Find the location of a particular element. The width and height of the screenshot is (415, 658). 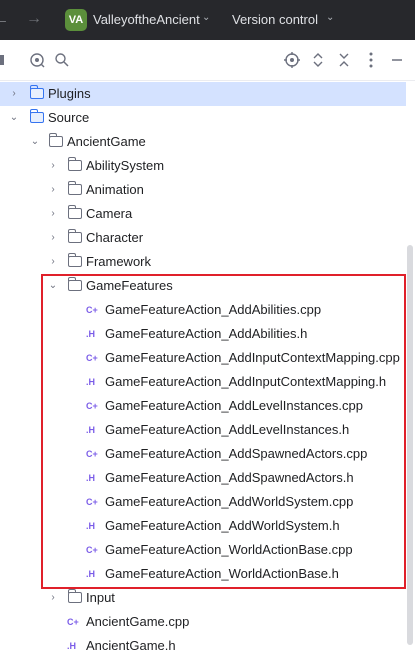

tree-file-item: .H GameFeatureAction_WorldActionBase.h is located at coordinates (203, 574).